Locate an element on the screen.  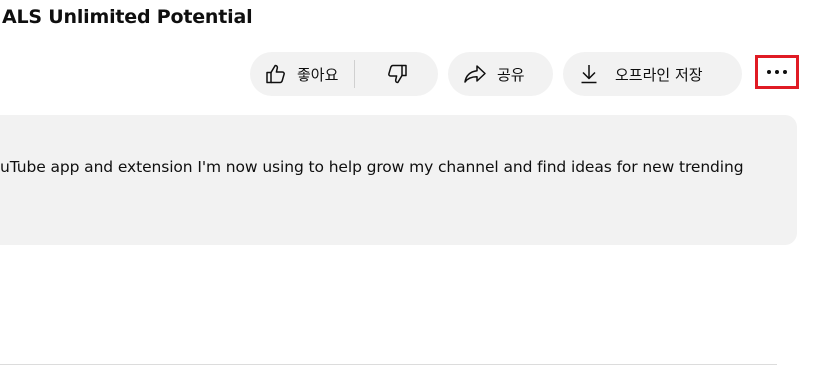
channel-title: ALS Unlimited Potential is located at coordinates (127, 17).